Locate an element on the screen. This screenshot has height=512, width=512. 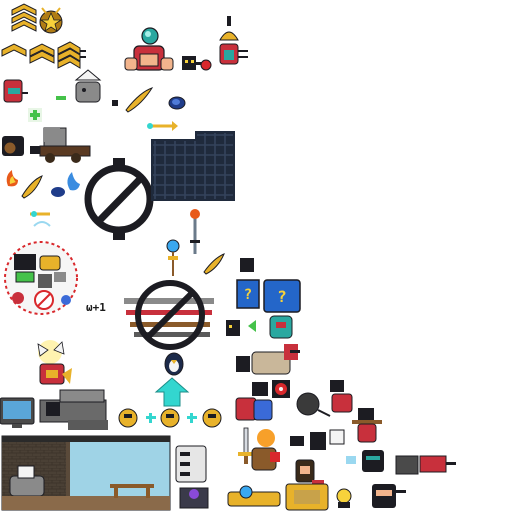
cutscene-image is located at coordinates (86, 473).